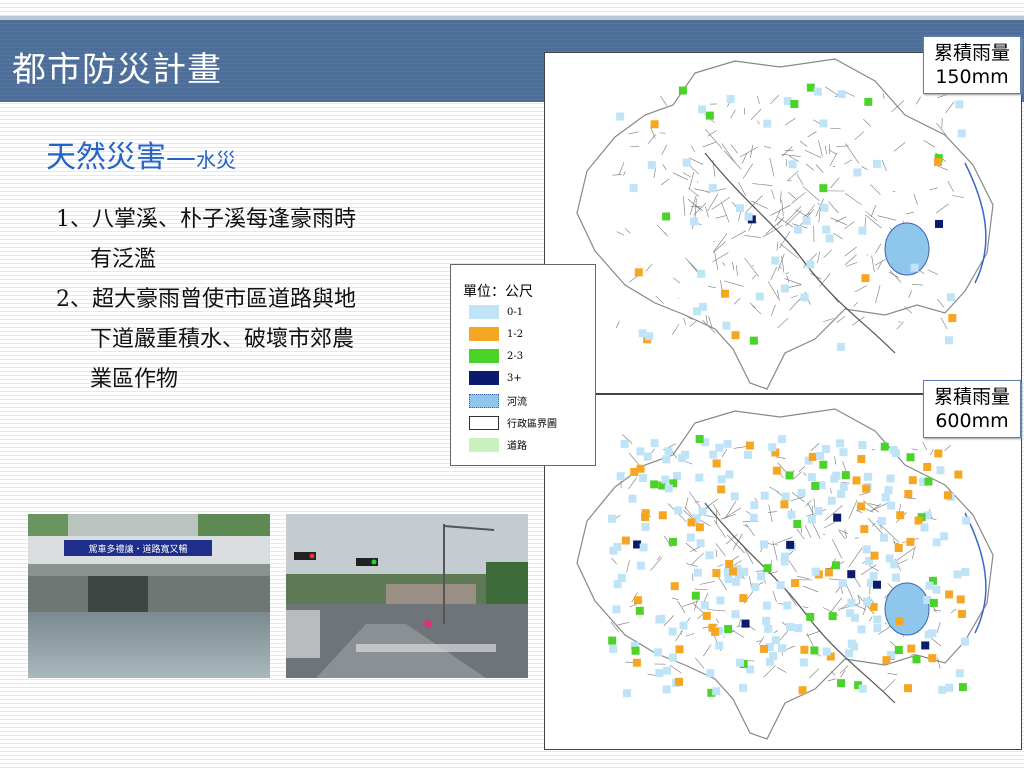  I want to click on legend-item-0-1: 0-1, so click(496, 312).